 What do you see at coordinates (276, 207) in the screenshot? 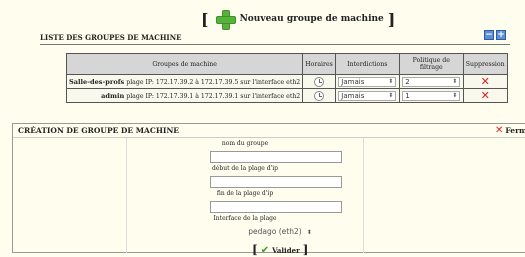
I see `end-ip-field` at bounding box center [276, 207].